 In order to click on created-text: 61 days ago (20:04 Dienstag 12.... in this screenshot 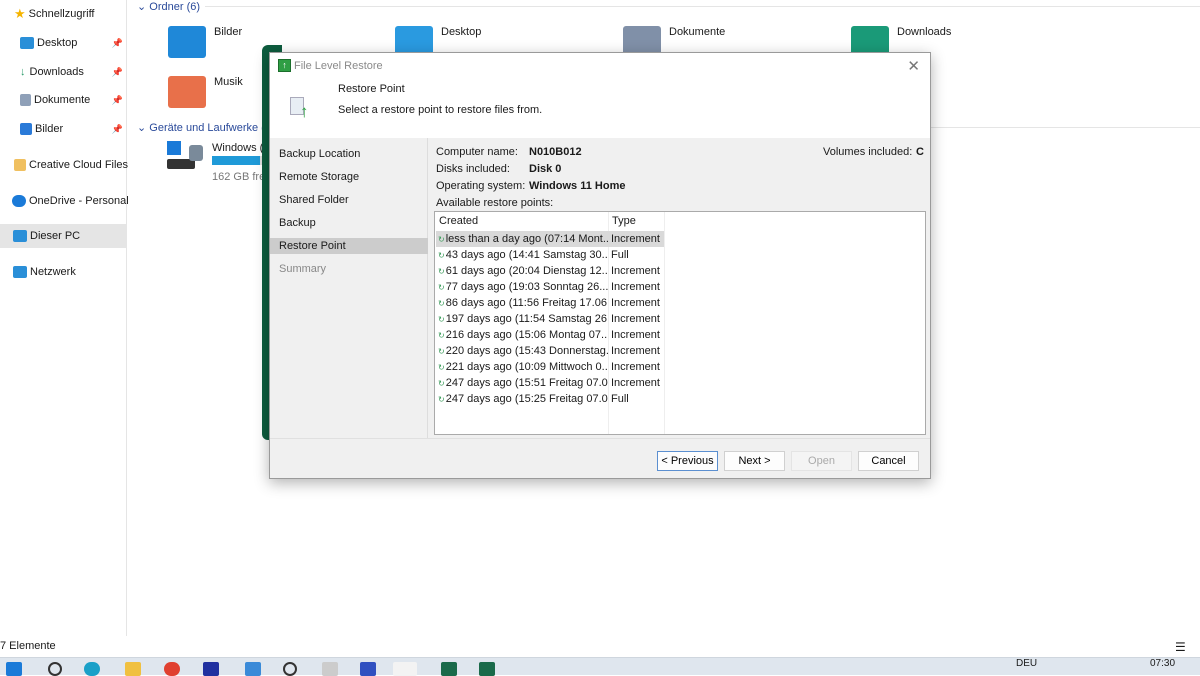, I will do `click(526, 271)`.